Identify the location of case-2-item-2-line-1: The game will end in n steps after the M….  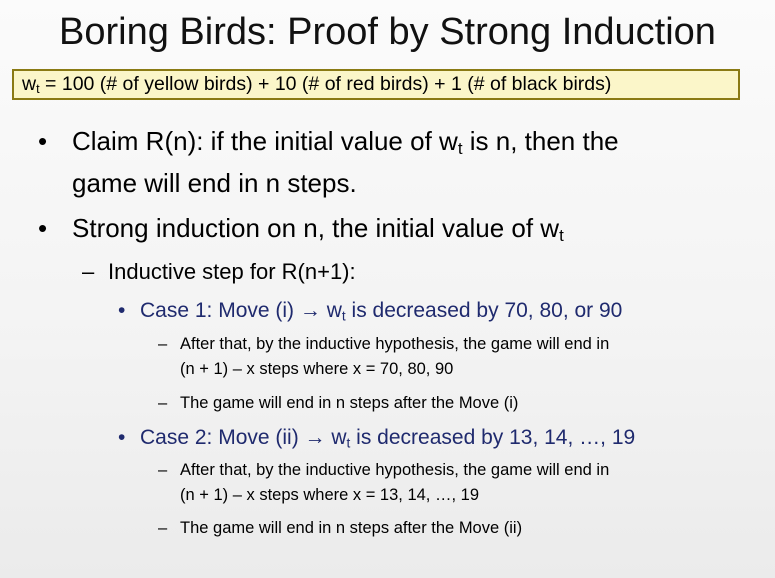
(351, 528).